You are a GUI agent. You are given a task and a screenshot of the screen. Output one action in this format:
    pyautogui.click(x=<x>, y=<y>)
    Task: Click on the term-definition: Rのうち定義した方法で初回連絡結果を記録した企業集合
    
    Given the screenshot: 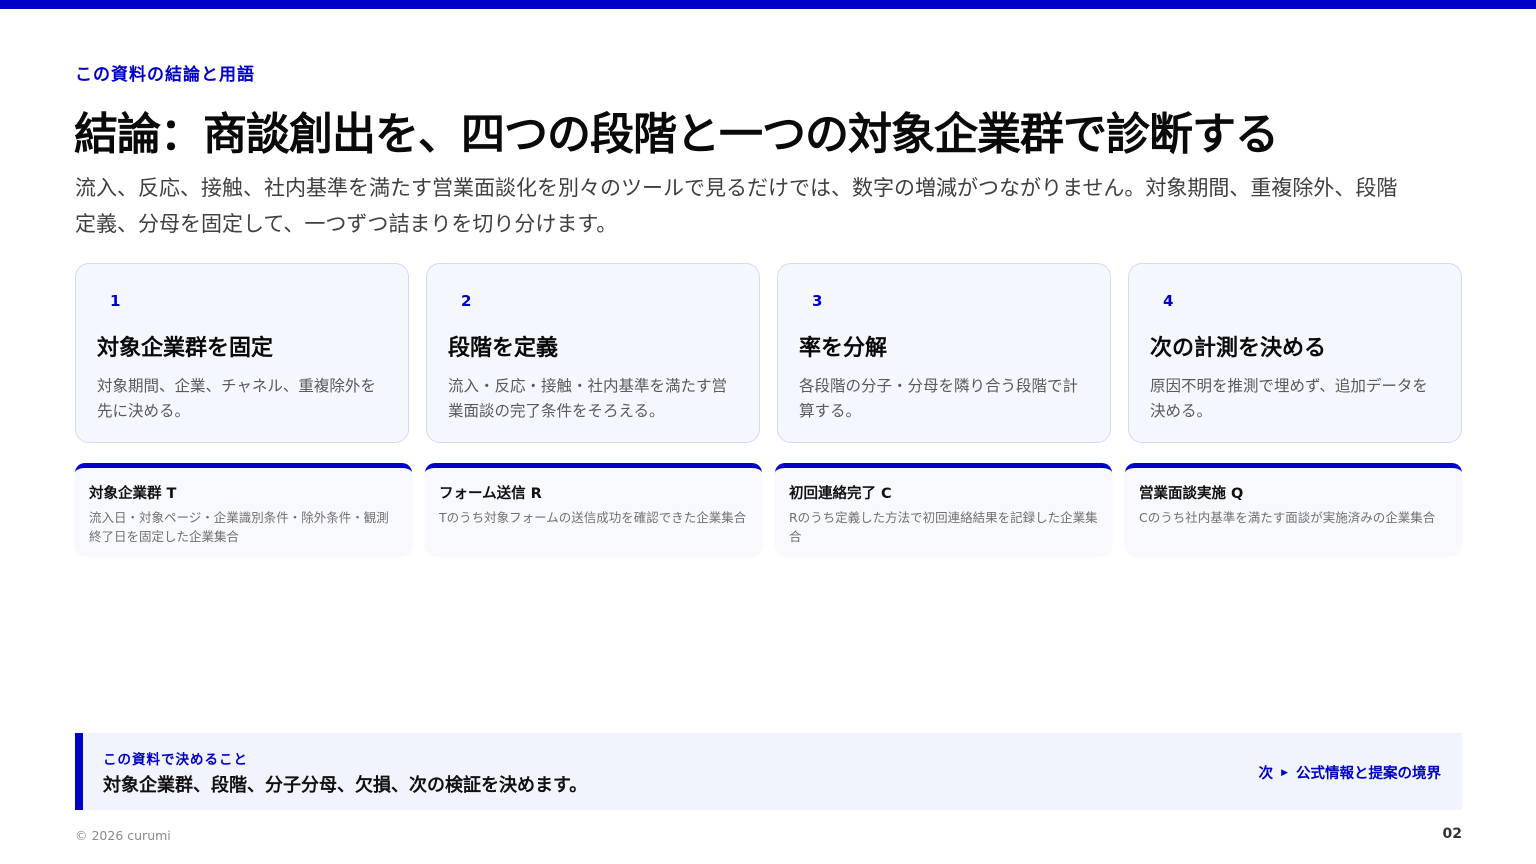 What is the action you would take?
    pyautogui.click(x=943, y=527)
    